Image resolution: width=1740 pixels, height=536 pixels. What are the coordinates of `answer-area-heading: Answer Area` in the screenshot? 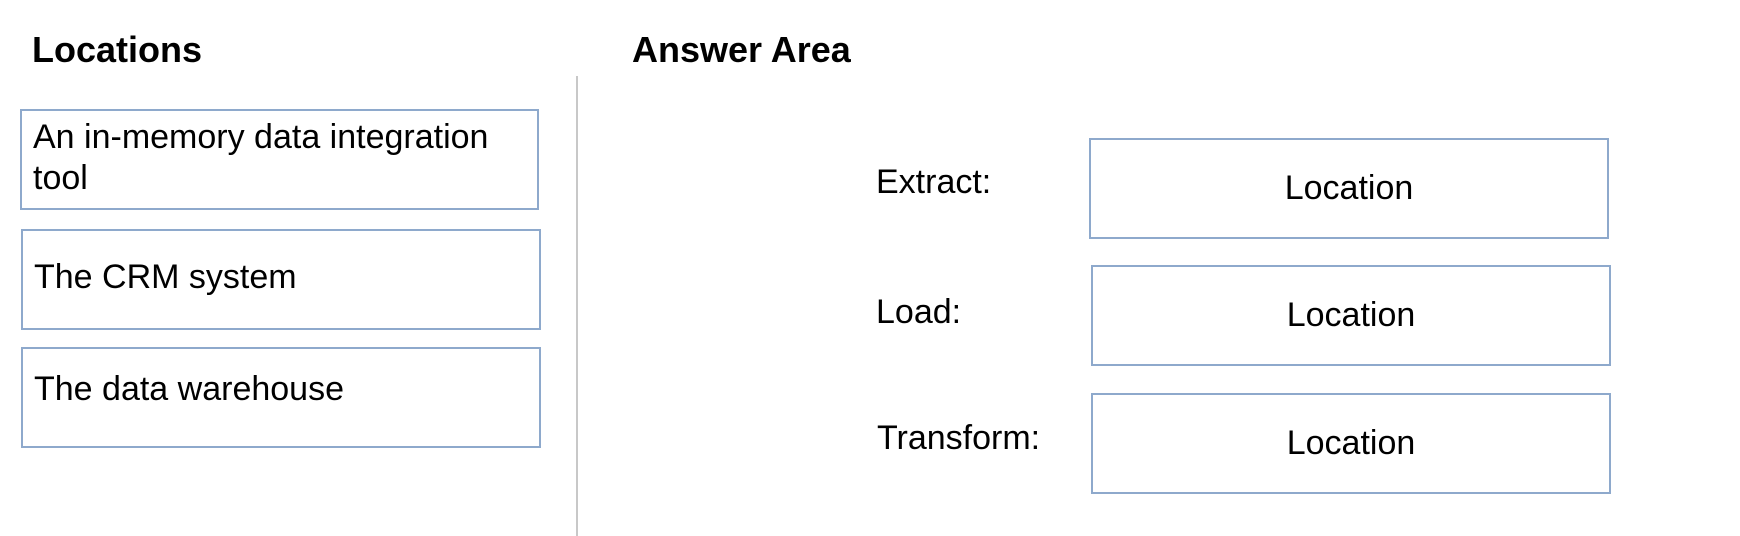 It's located at (741, 49).